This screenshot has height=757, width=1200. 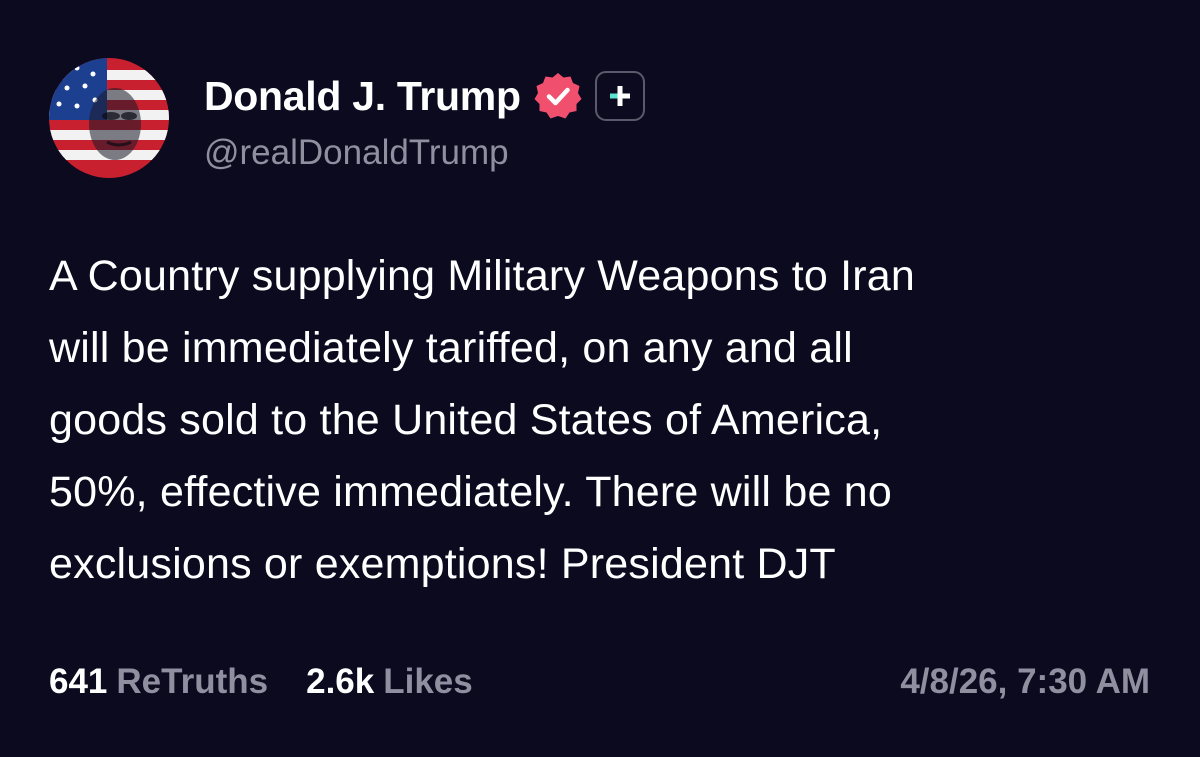 What do you see at coordinates (442, 564) in the screenshot?
I see `post-text-line: exclusions or exemptions! President DJT` at bounding box center [442, 564].